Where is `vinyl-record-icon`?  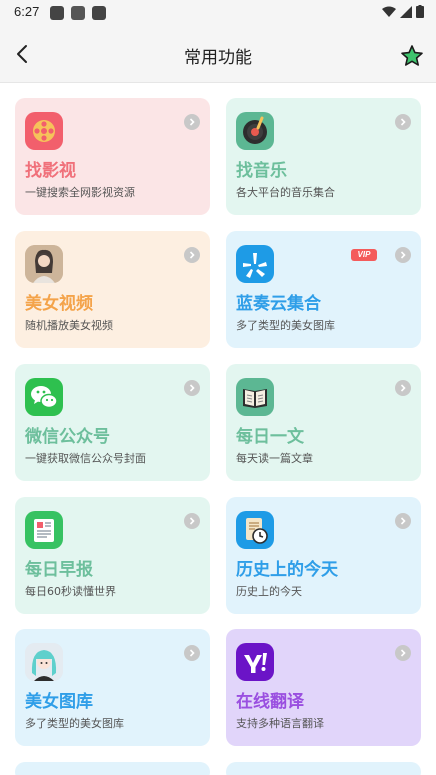
vinyl-record-icon is located at coordinates (255, 131).